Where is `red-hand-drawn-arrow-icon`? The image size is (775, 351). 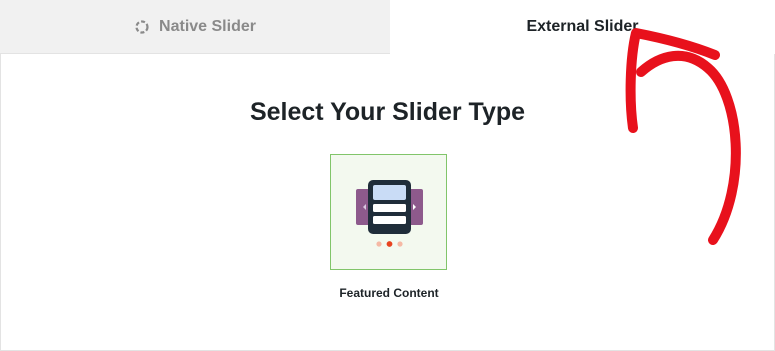 red-hand-drawn-arrow-icon is located at coordinates (683, 136).